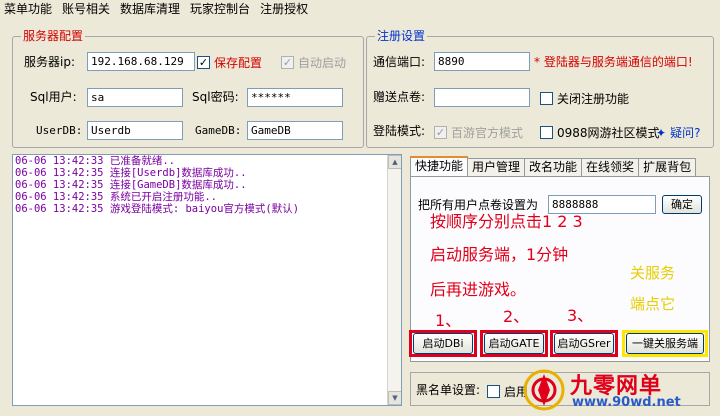  What do you see at coordinates (610, 167) in the screenshot?
I see `tab-online-reward: 在线领奖` at bounding box center [610, 167].